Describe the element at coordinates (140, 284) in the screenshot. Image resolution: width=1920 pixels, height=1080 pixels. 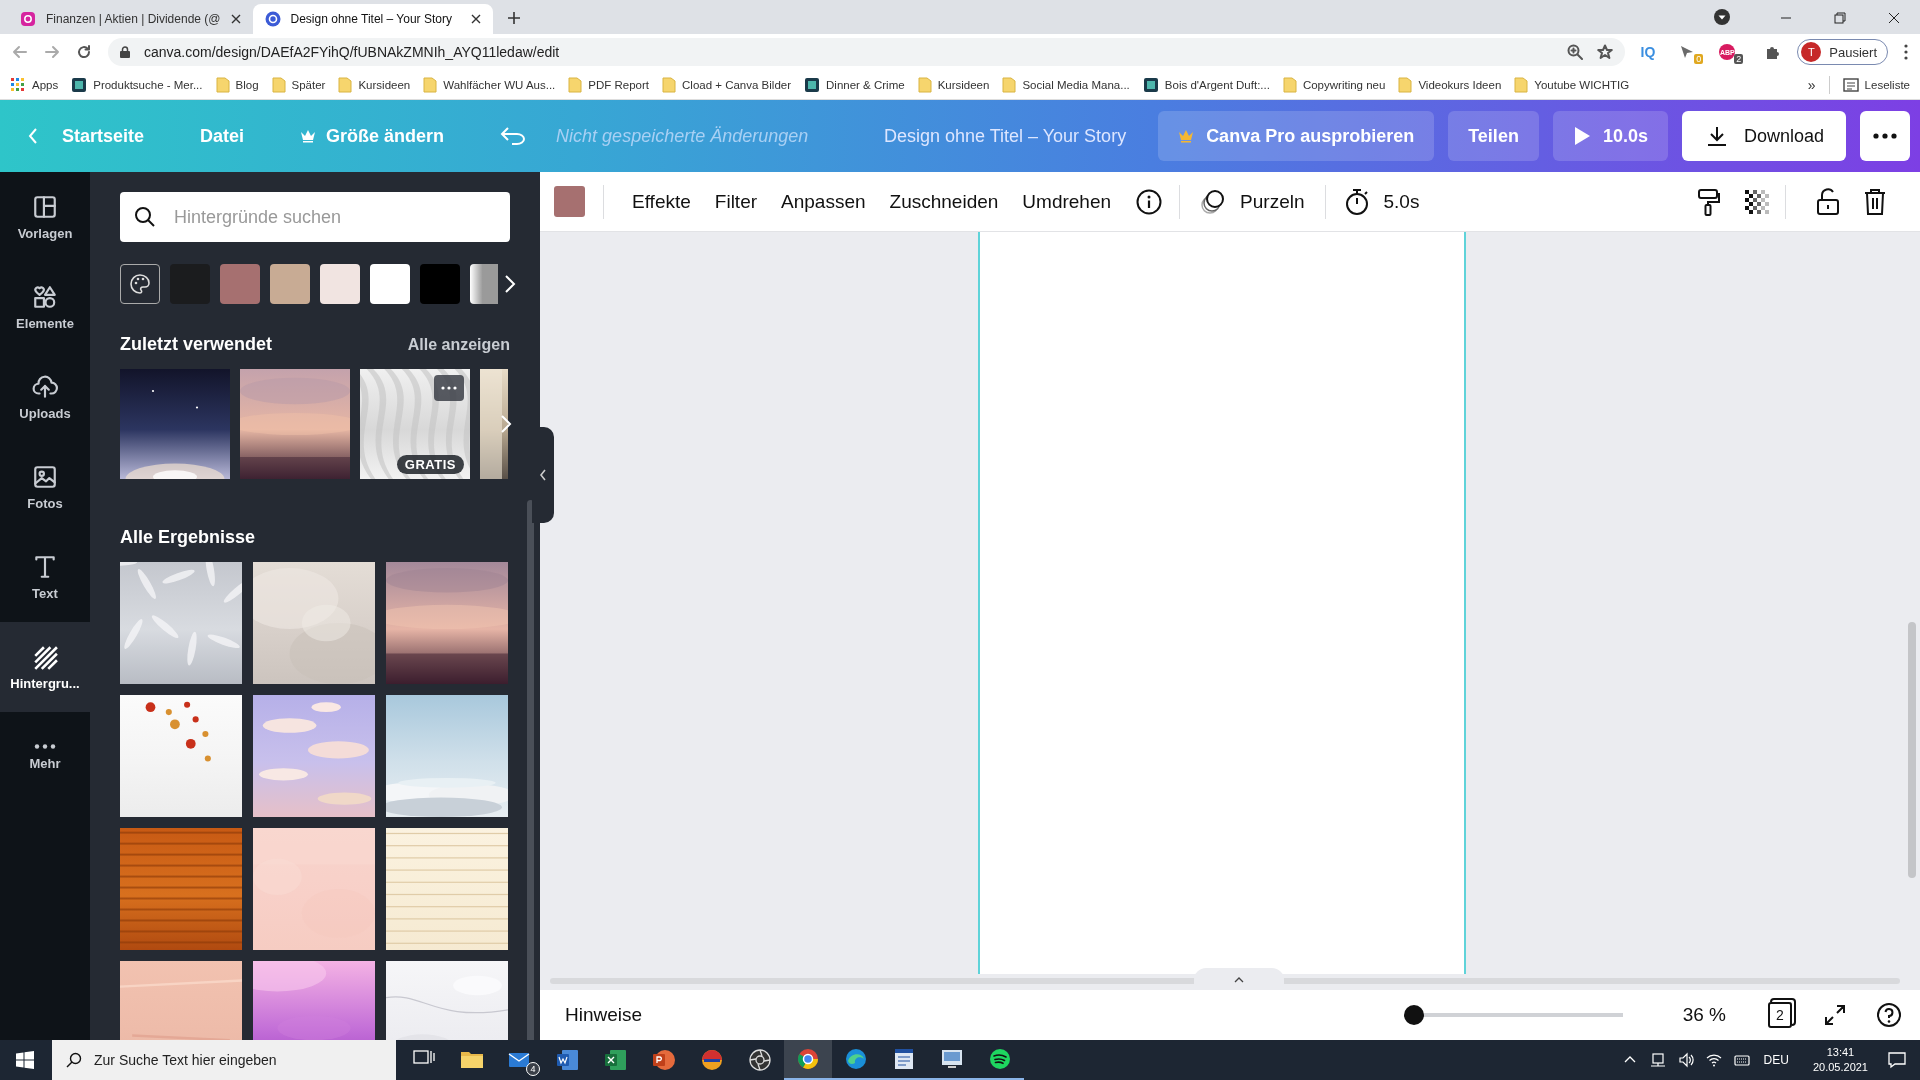
I see `color-palette-button` at that location.